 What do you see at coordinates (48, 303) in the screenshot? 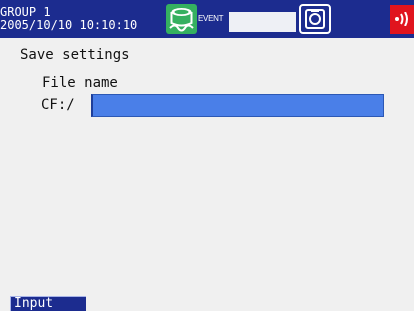
I see `input-softkey: Input` at bounding box center [48, 303].